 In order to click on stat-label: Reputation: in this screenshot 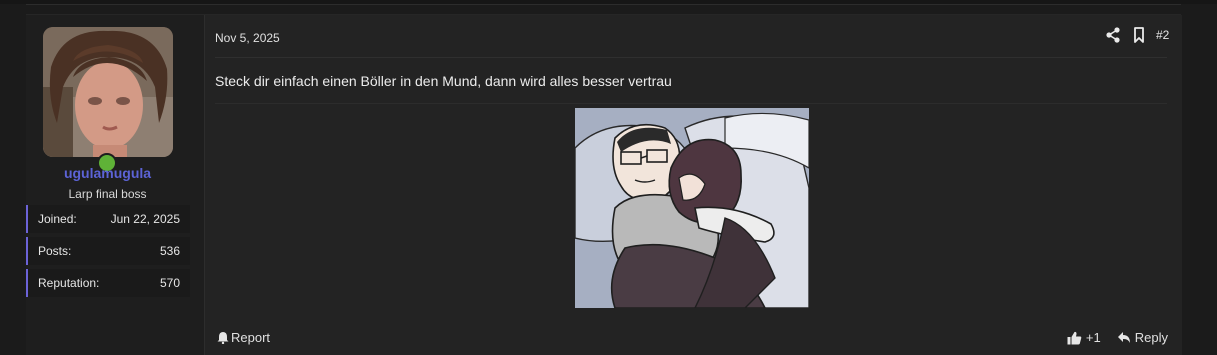, I will do `click(69, 283)`.